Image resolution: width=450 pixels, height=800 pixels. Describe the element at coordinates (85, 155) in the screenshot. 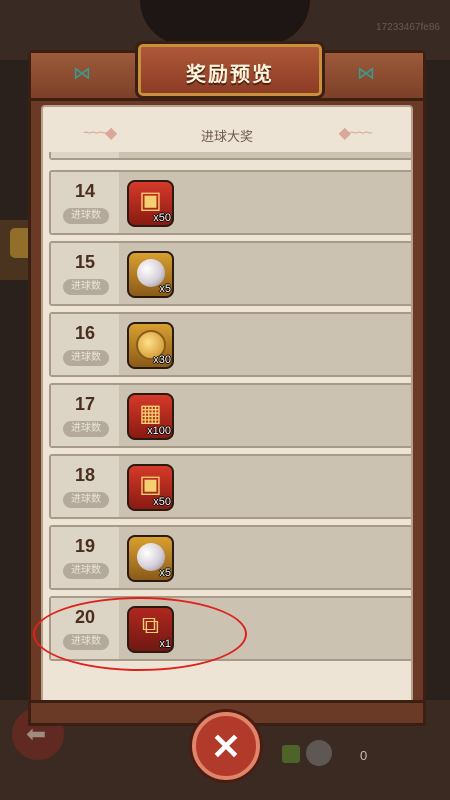

I see `row-left-panel: 进球数` at that location.